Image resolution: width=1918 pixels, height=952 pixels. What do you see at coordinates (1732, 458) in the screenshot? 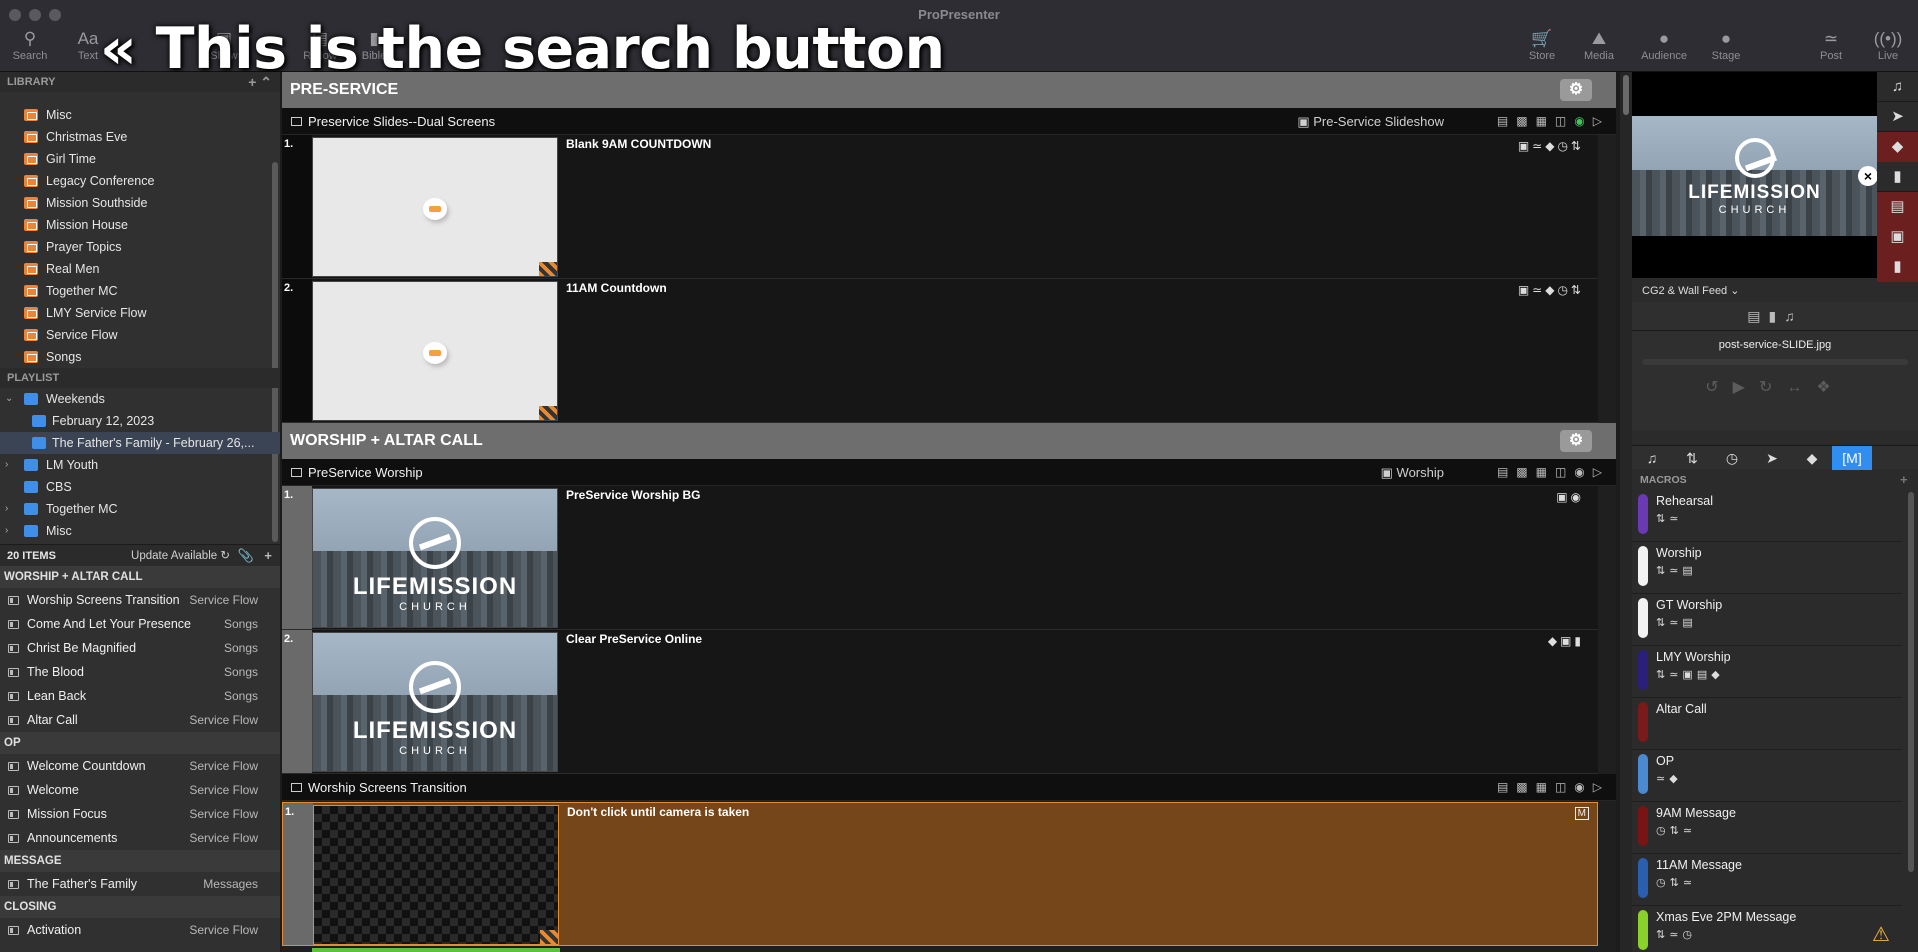
I see `timer-tab-icon: ◷` at bounding box center [1732, 458].